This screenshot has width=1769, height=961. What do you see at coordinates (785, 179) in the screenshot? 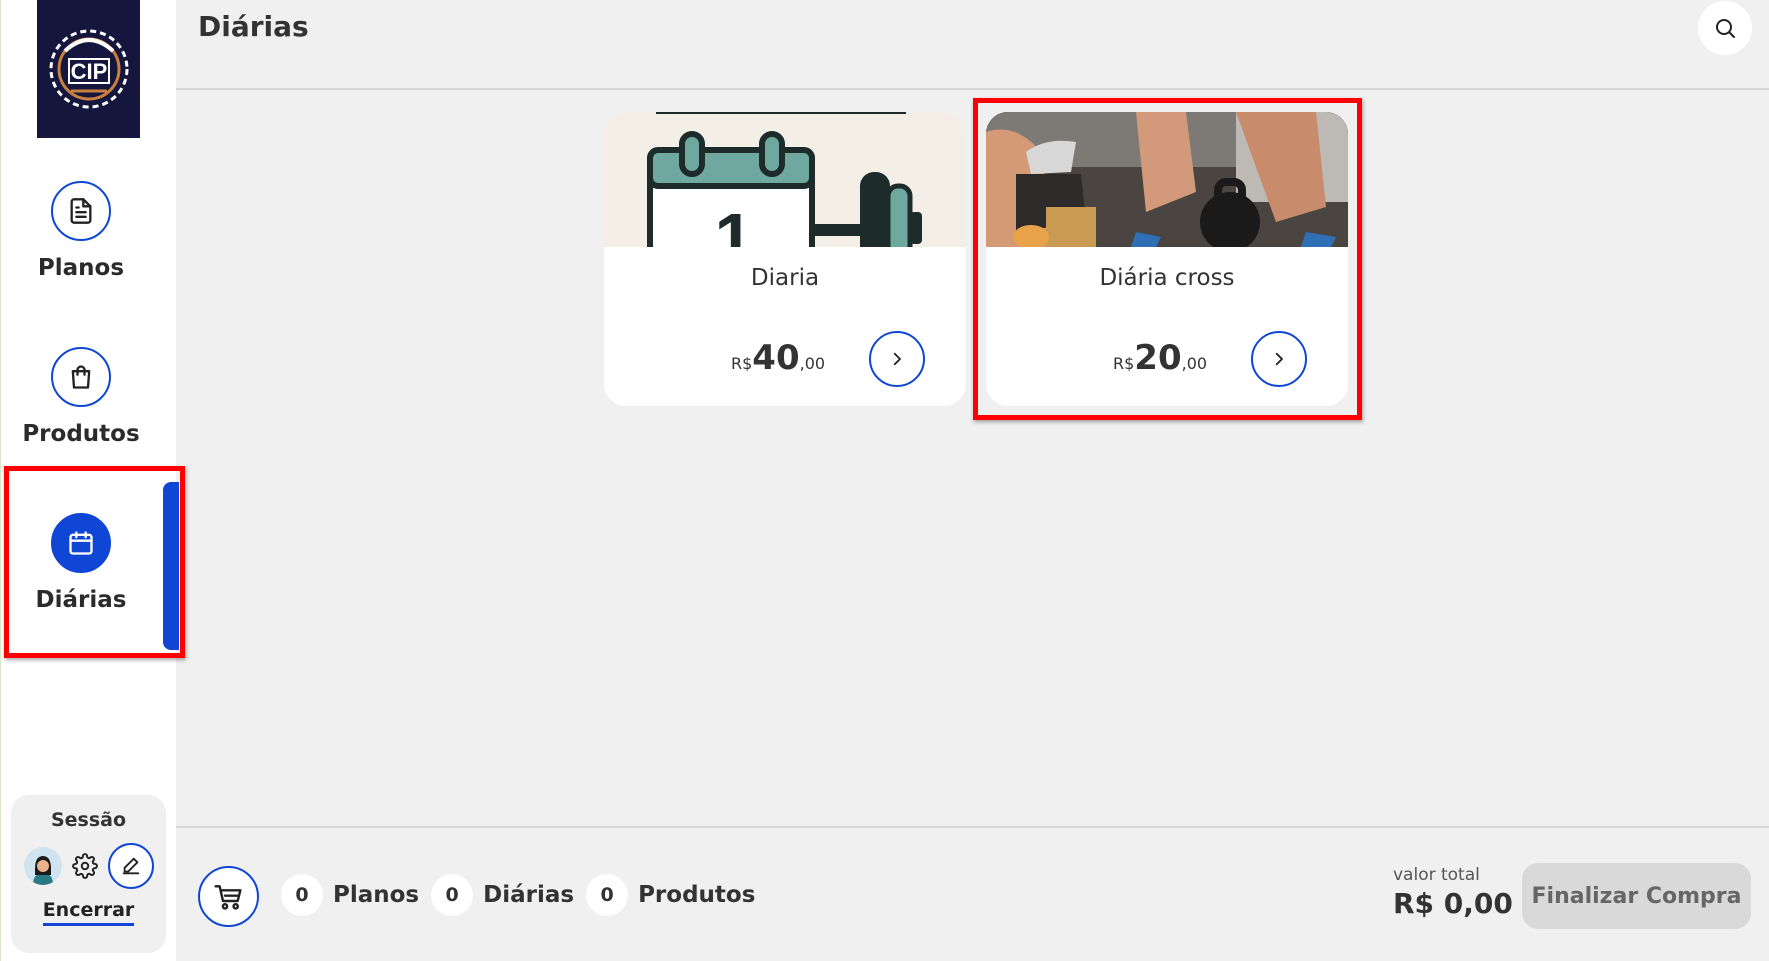
I see `card-image-dumbbell-calendar: 1` at bounding box center [785, 179].